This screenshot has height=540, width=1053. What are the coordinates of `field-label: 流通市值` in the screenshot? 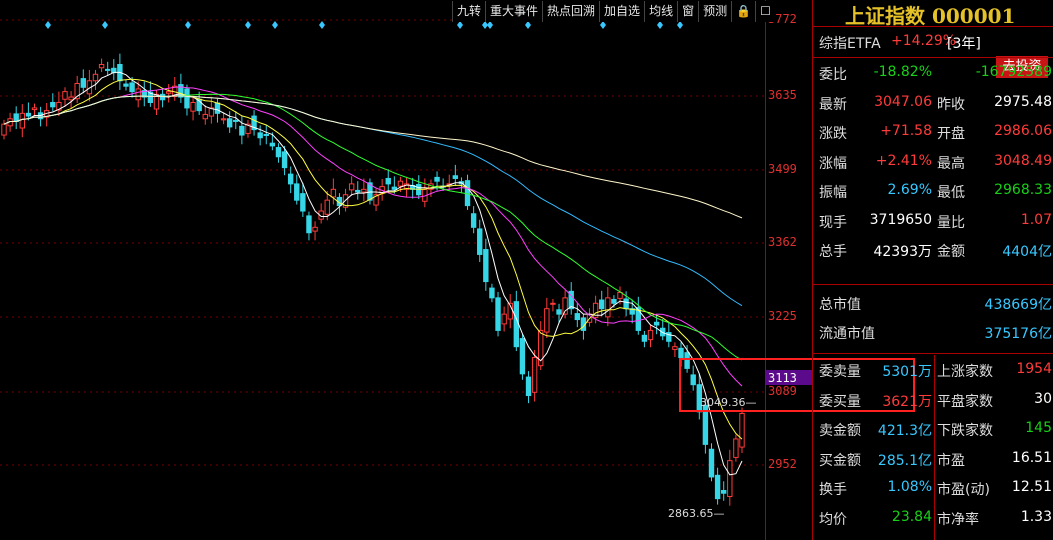 It's located at (847, 334).